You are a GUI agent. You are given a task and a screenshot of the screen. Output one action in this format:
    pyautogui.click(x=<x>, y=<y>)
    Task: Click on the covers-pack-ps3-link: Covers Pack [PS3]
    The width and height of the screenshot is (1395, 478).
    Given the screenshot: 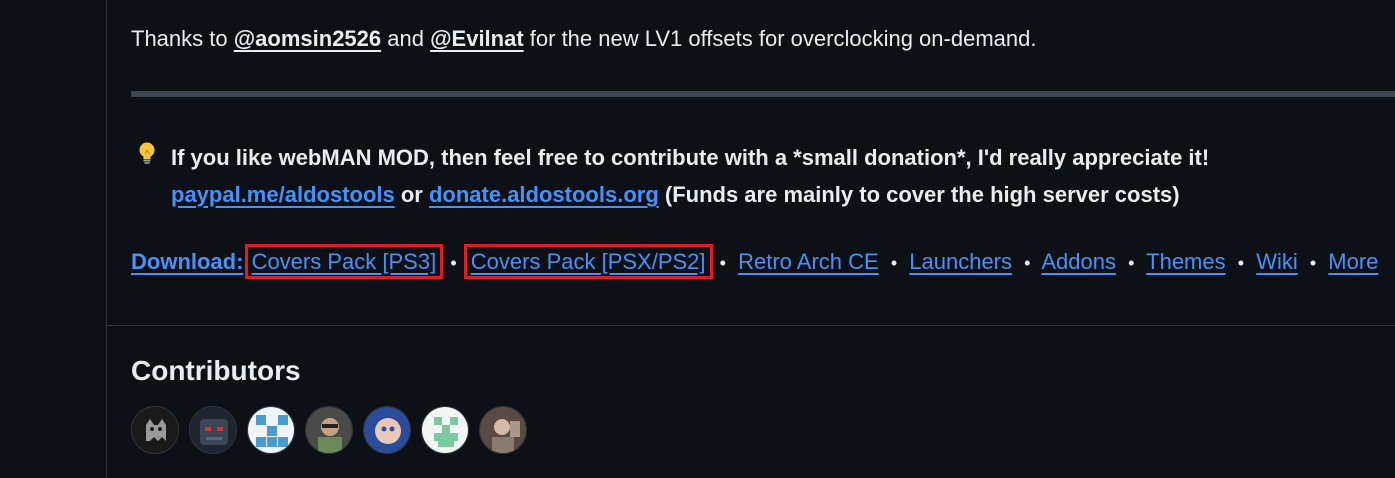 What is the action you would take?
    pyautogui.click(x=344, y=261)
    